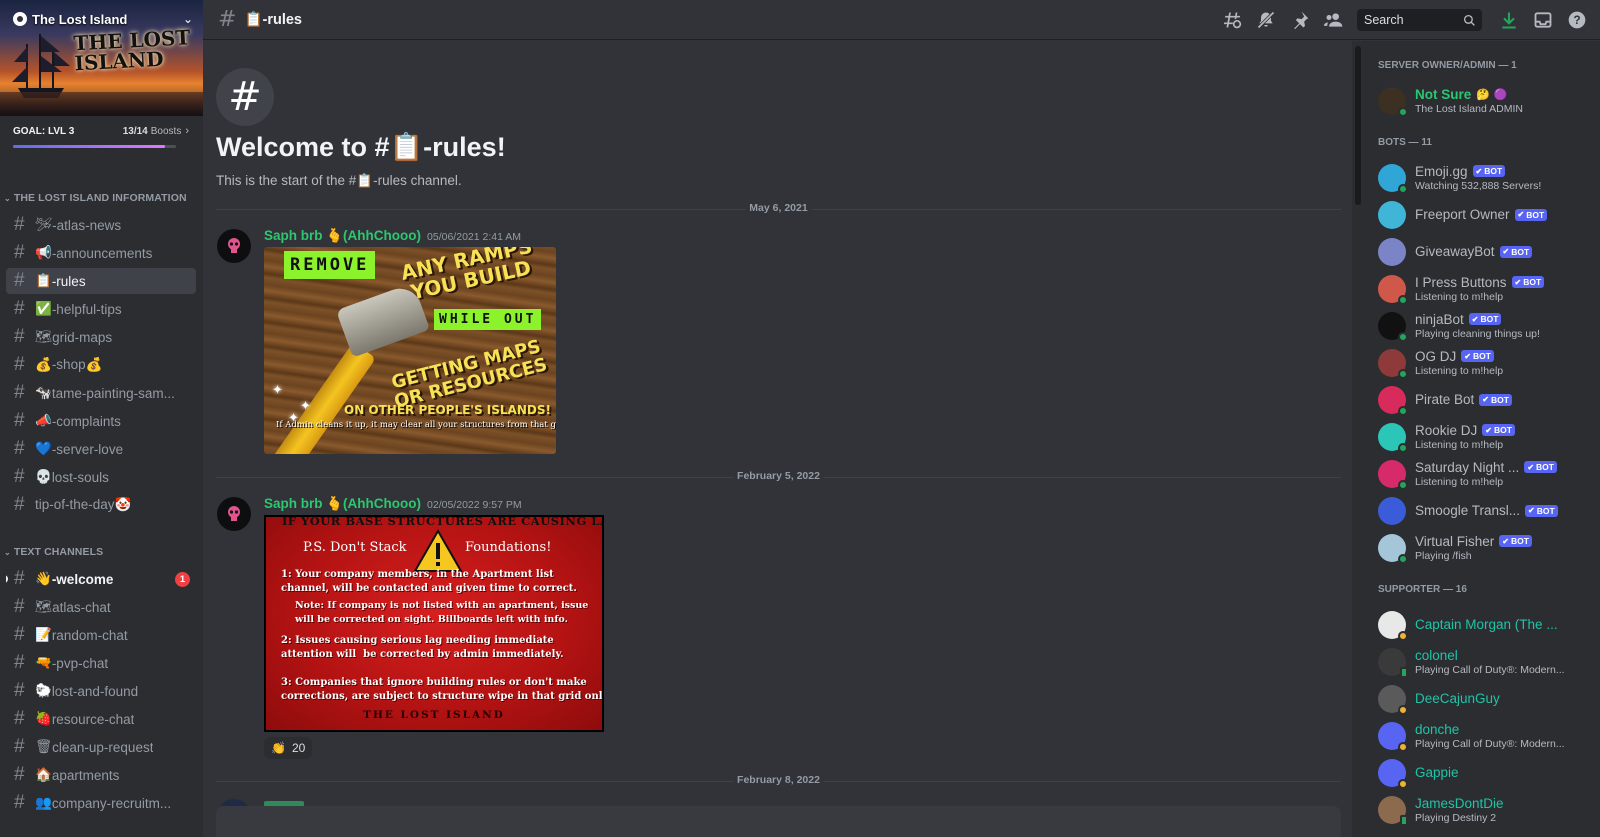  I want to click on verified-check-icon: ✔, so click(1505, 541).